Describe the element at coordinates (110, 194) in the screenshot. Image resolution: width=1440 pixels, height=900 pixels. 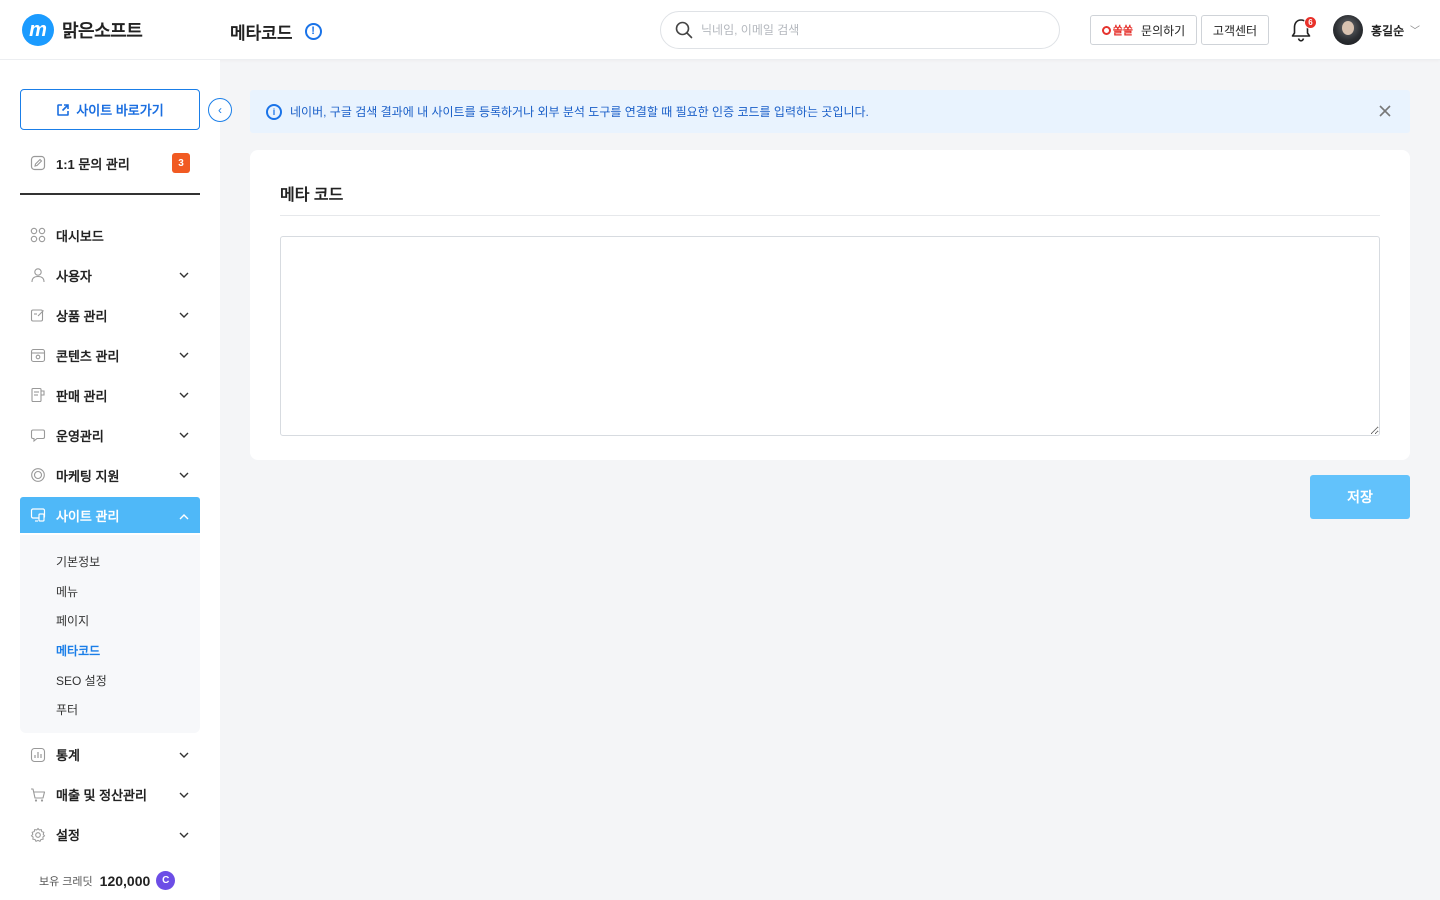
I see `sidebar-divider` at that location.